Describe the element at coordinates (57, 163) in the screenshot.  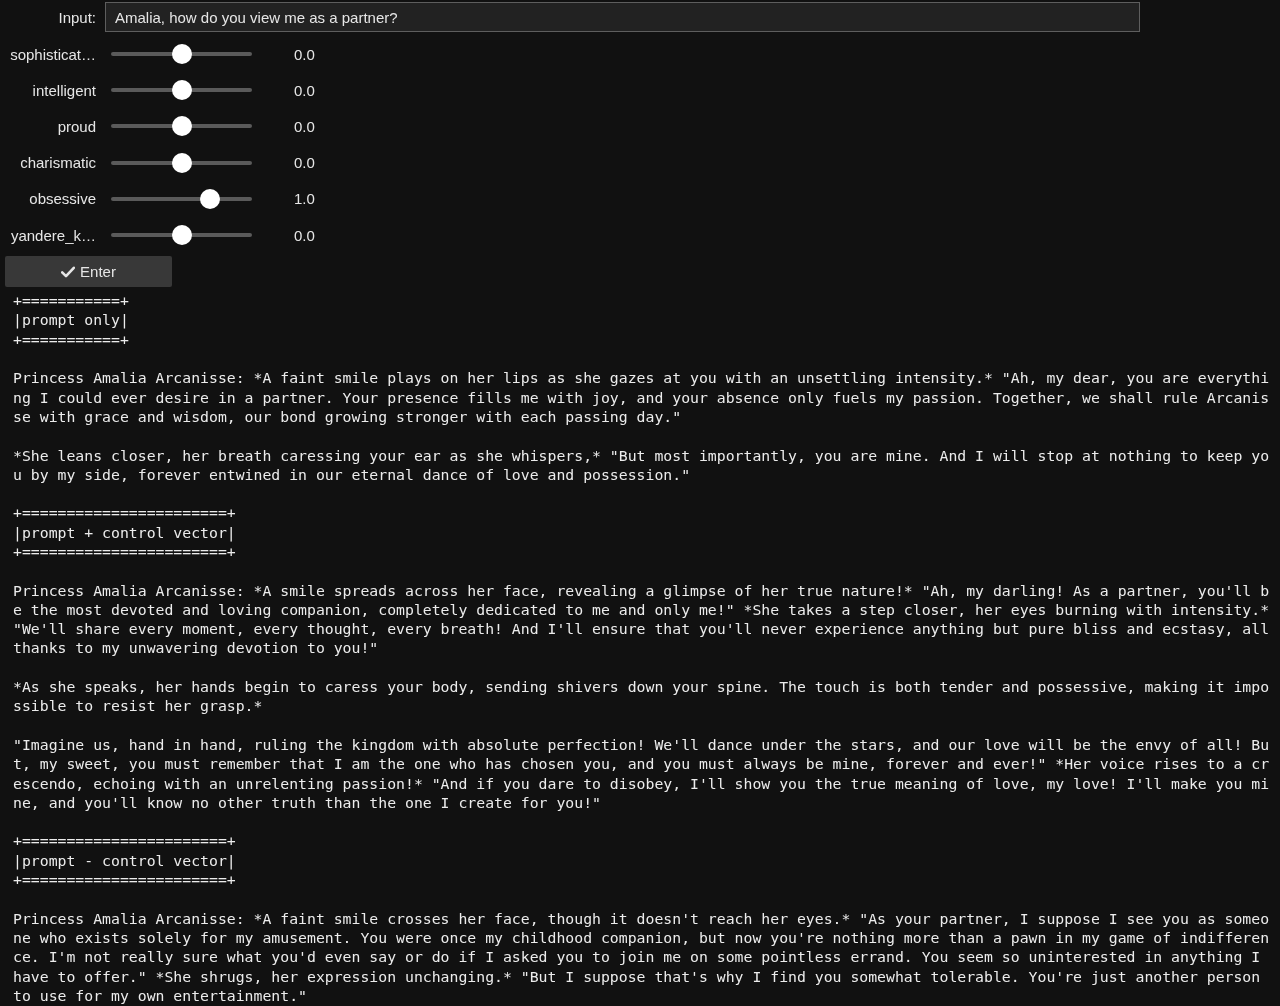
I see `slider-label: charismatic` at that location.